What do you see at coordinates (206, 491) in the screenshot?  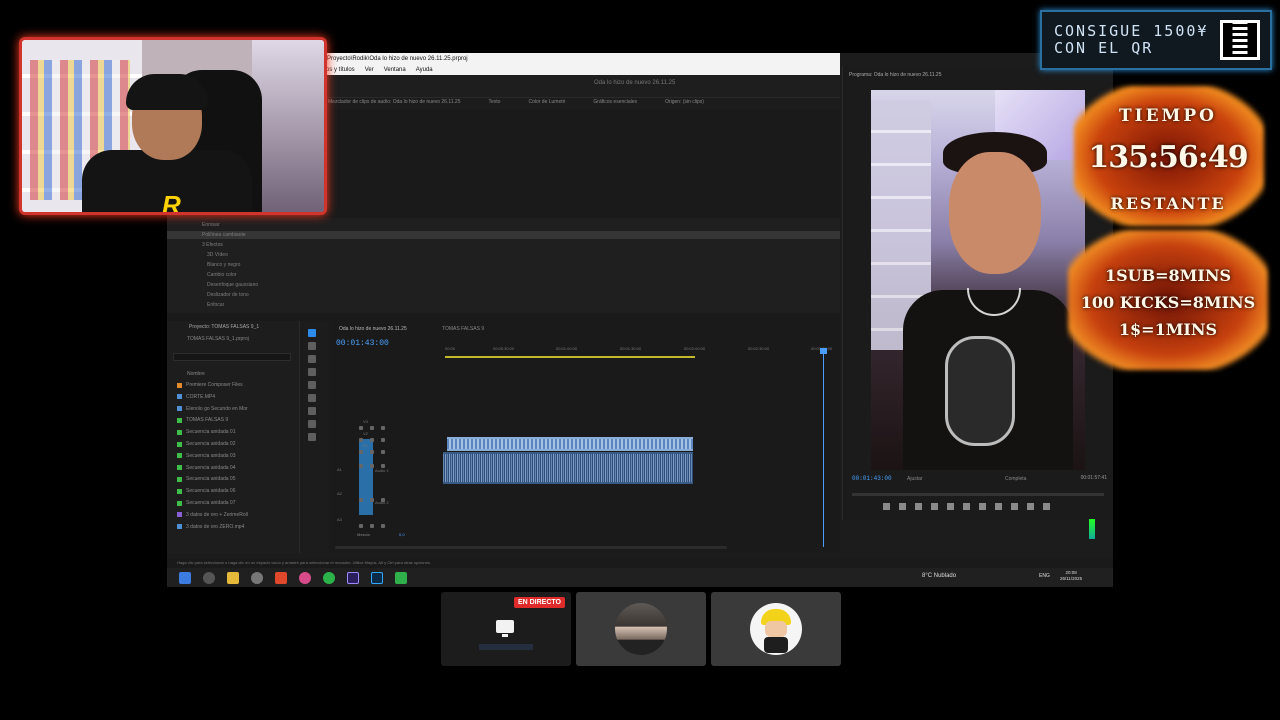 I see `project-item: Secuencia anidada 06` at bounding box center [206, 491].